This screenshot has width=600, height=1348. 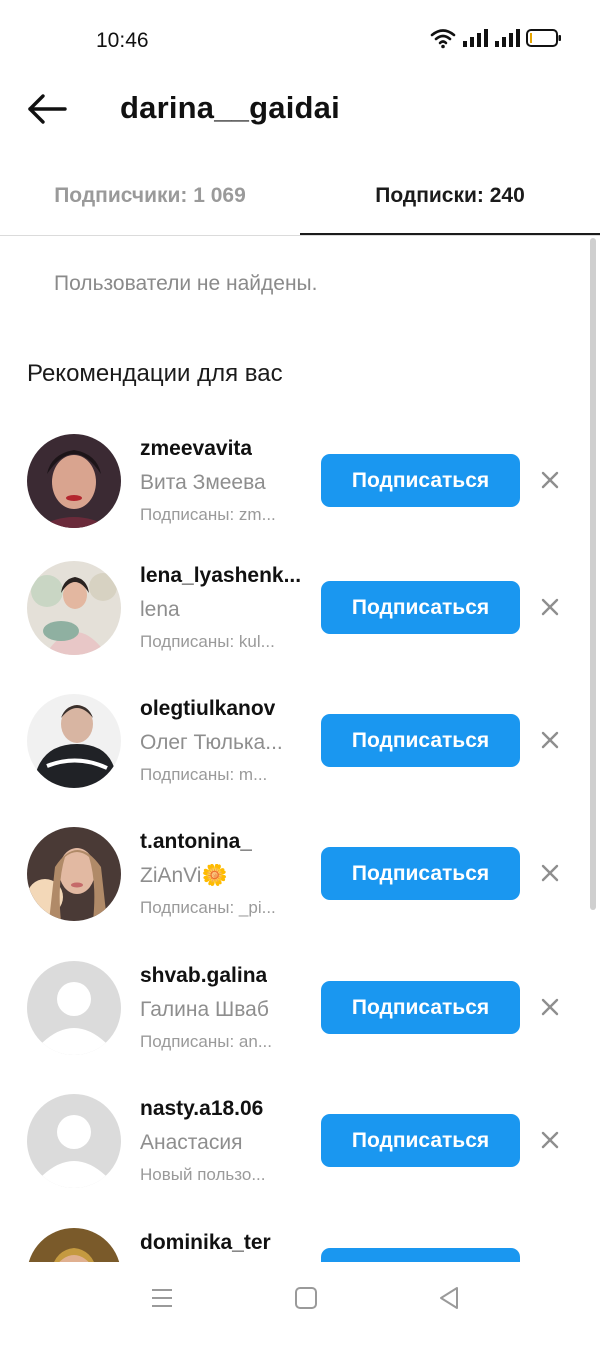 I want to click on recommendations-title: Рекомендации для вас, so click(x=155, y=373).